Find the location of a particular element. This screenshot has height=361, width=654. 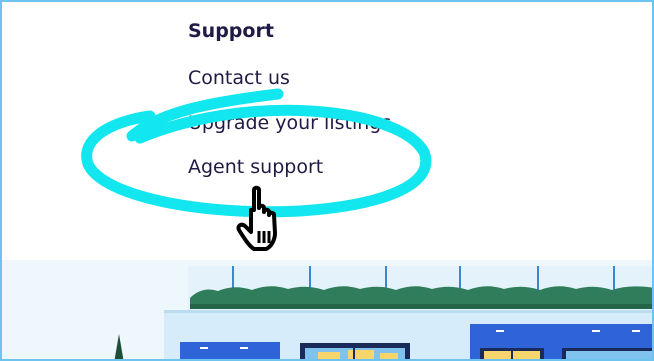

upgrade-listings-link: Upgrade your listings is located at coordinates (289, 123).